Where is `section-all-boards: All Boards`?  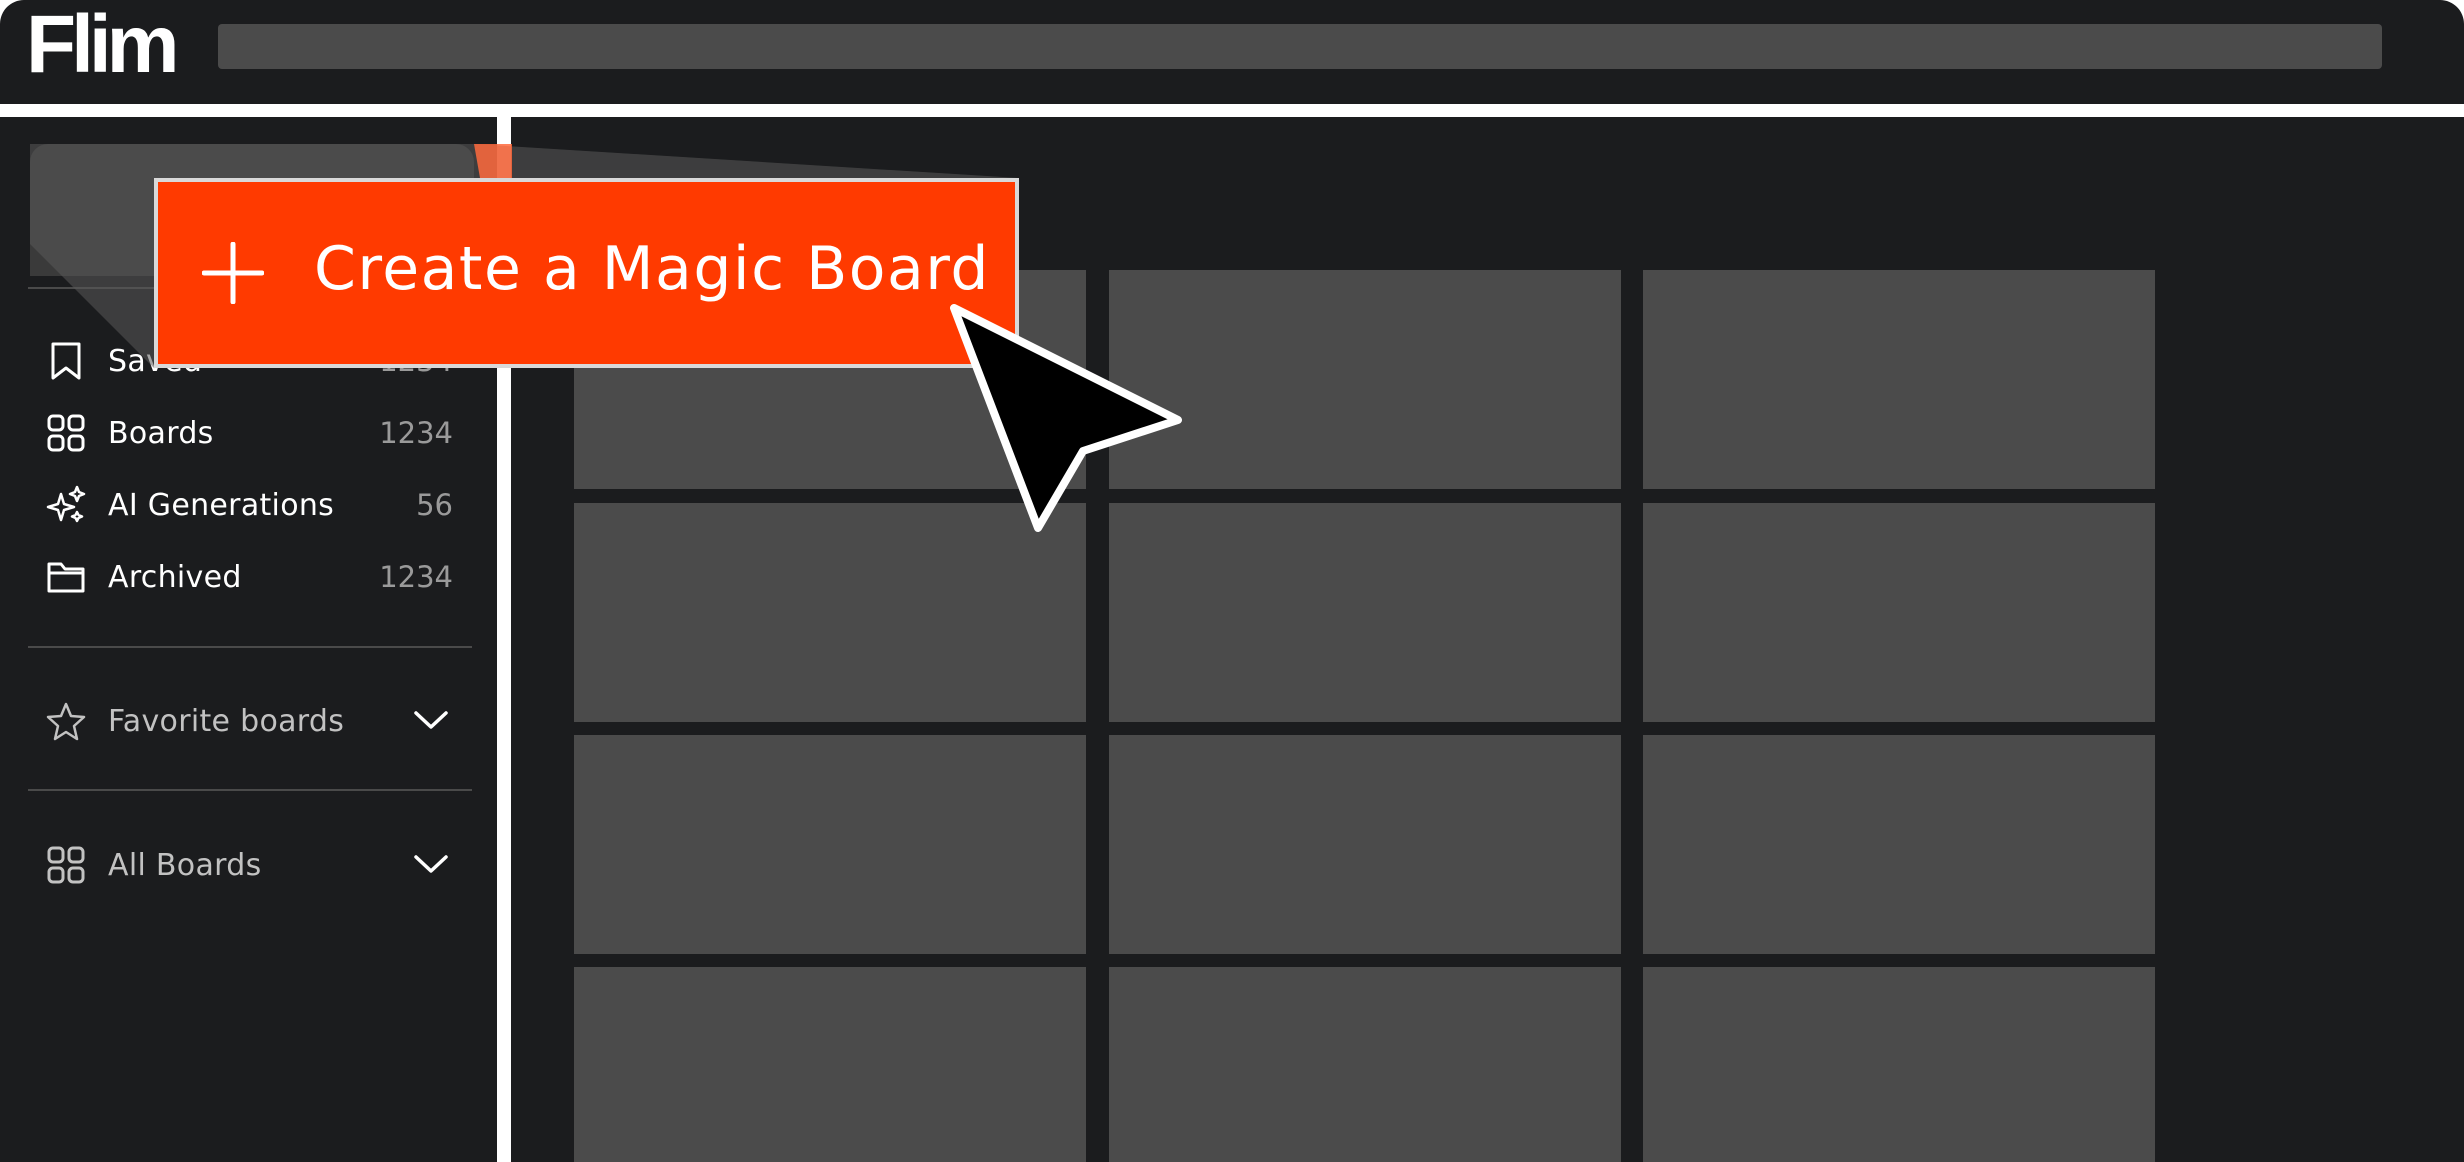
section-all-boards: All Boards is located at coordinates (248, 865).